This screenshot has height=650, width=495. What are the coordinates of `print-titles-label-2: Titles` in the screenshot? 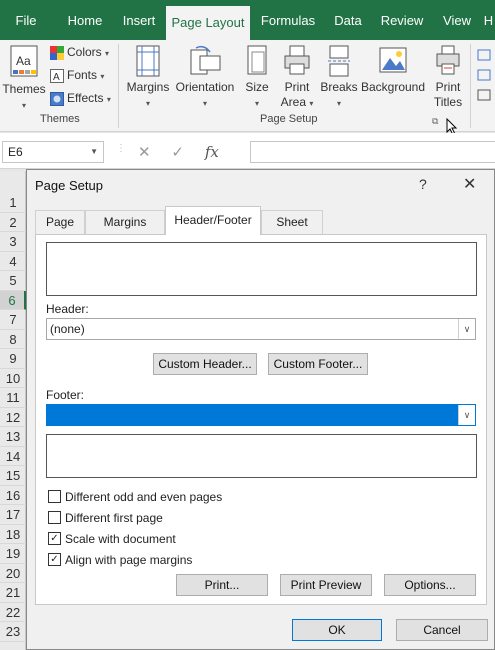 It's located at (448, 102).